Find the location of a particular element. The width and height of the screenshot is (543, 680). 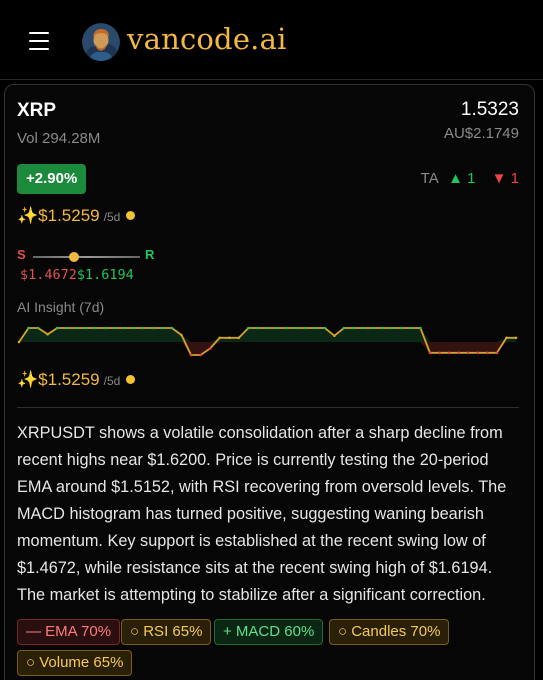

support-resistance-slider: S R is located at coordinates (89, 257).